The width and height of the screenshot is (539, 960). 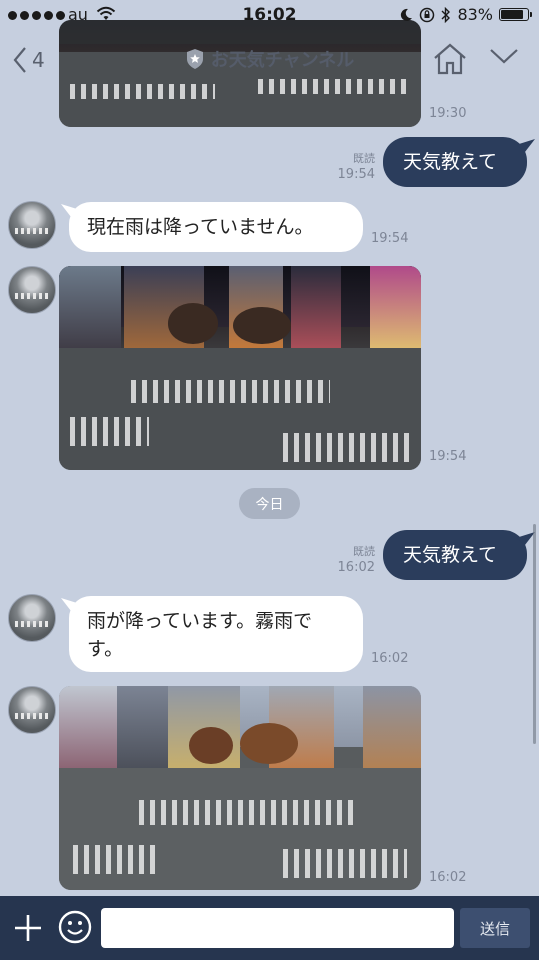 I want to click on message-meta: 既読 19:54, so click(x=352, y=167).